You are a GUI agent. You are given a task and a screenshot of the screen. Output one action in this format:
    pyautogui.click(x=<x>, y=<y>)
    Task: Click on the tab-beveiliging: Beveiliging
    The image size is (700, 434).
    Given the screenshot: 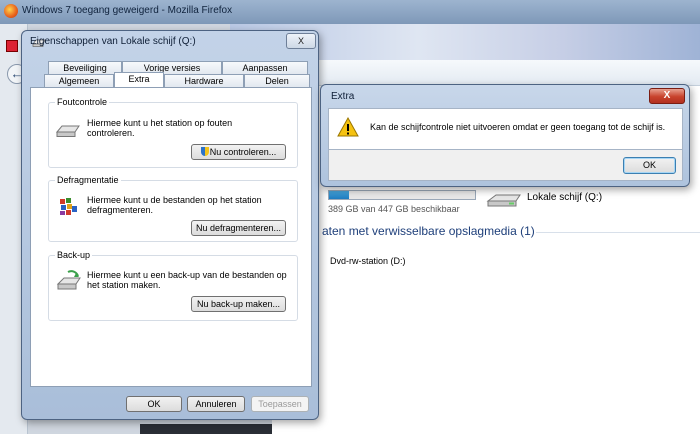 What is the action you would take?
    pyautogui.click(x=85, y=67)
    